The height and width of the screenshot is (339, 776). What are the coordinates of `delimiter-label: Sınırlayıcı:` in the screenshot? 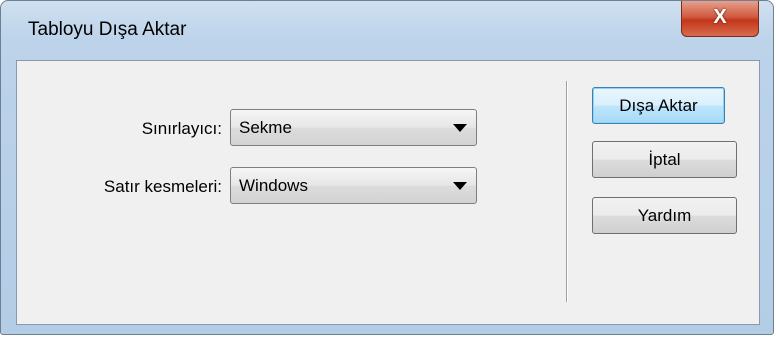 It's located at (181, 128).